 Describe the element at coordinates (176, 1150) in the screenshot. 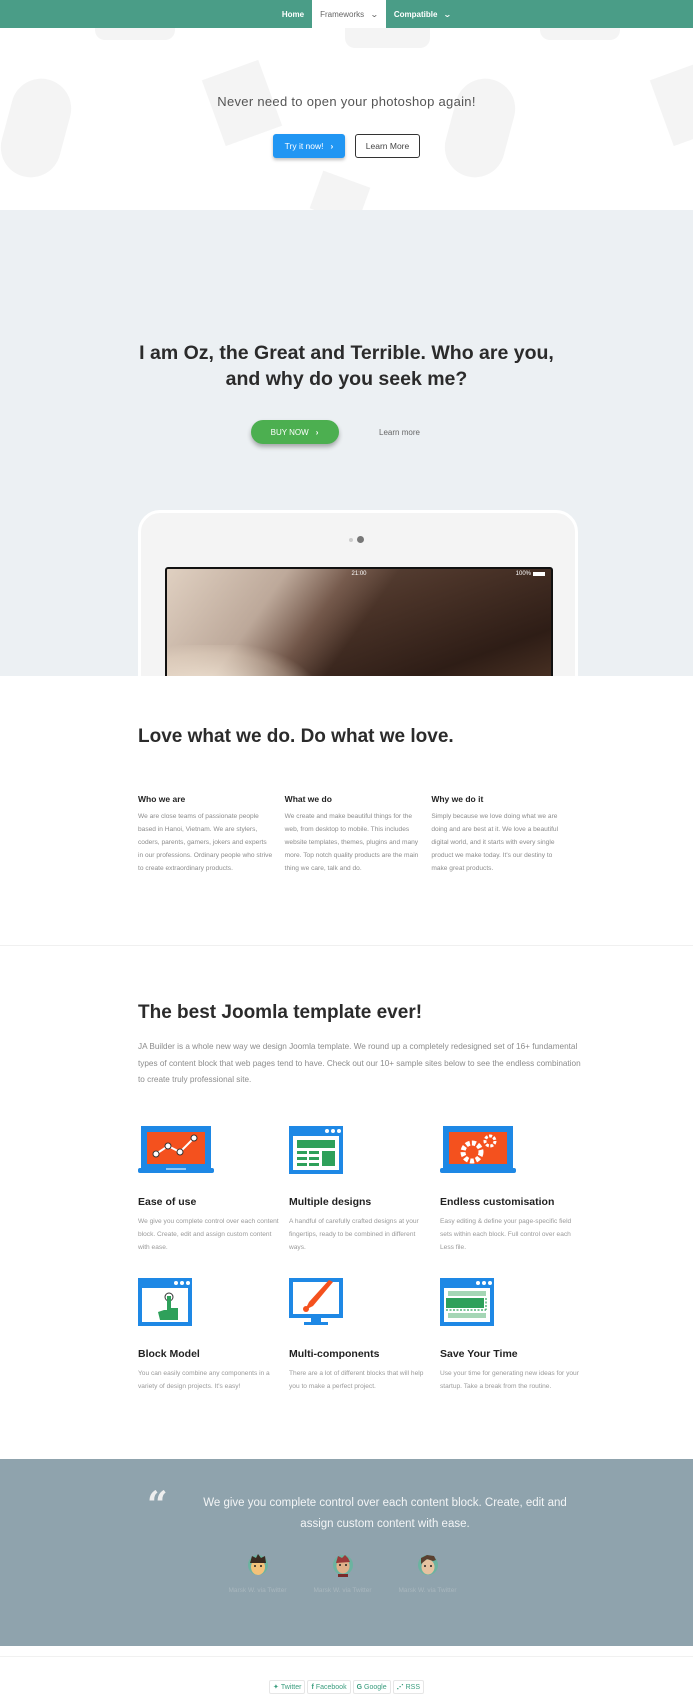

I see `laptop-chart-icon` at that location.